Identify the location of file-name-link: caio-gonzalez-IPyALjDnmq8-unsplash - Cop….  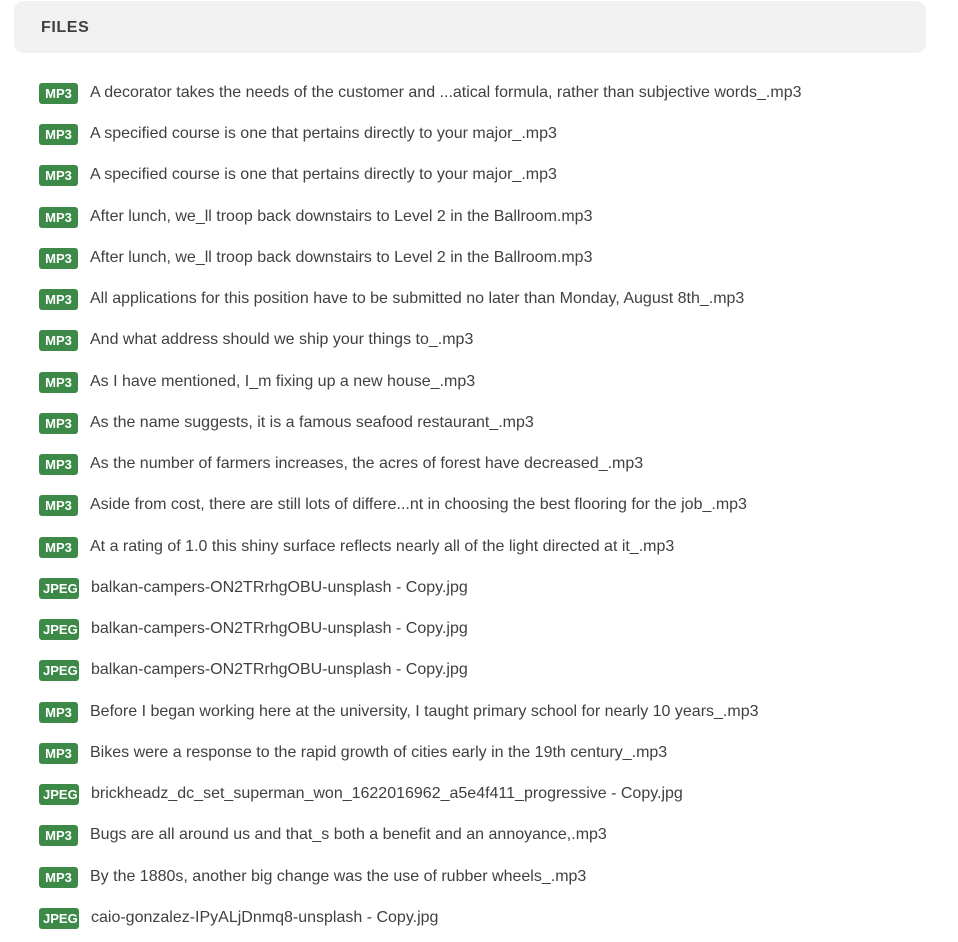
(264, 918).